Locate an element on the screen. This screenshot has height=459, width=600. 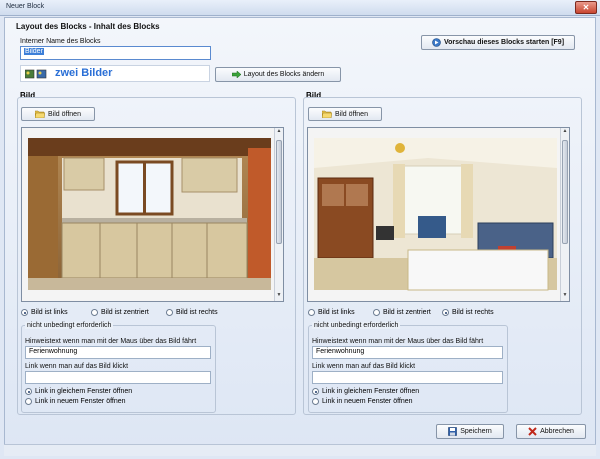
save-label: Speichern is located at coordinates (476, 431).